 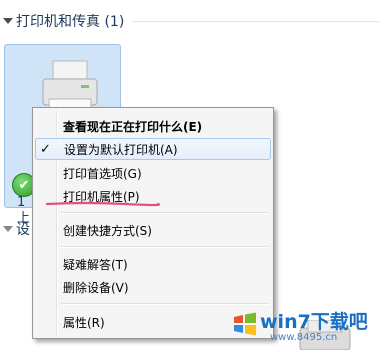 What do you see at coordinates (153, 230) in the screenshot?
I see `menu-item-create-shortcut: 创建快捷方式(S)` at bounding box center [153, 230].